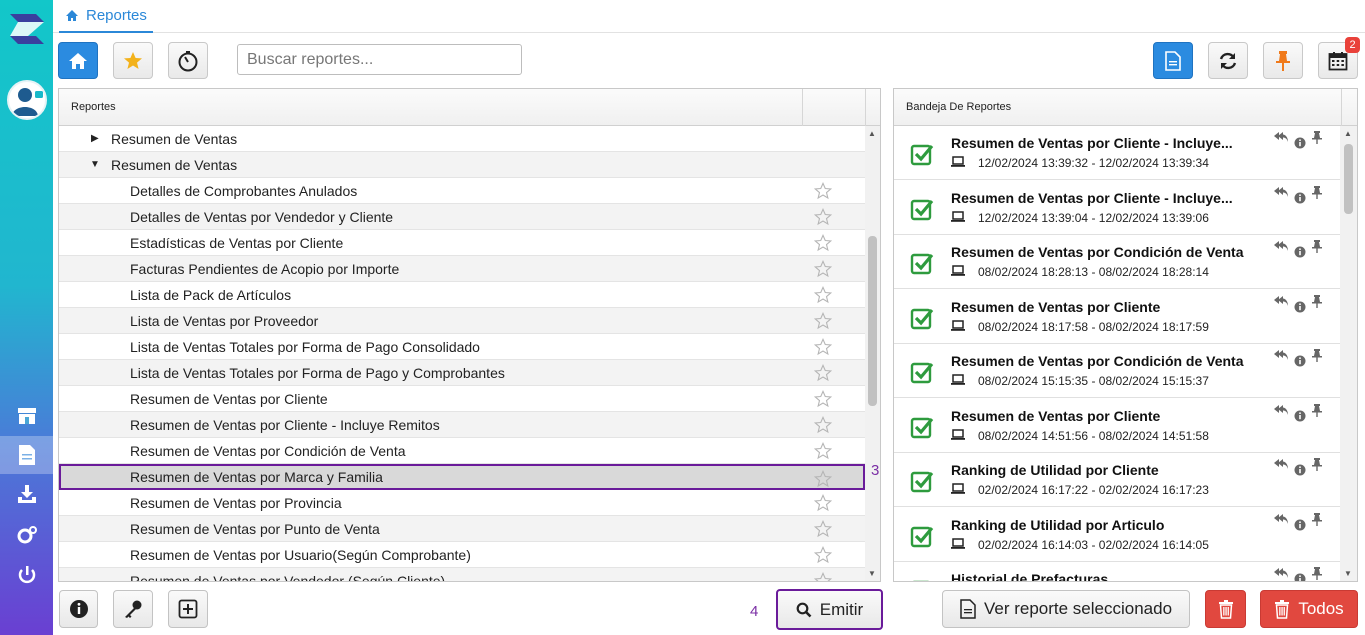 The image size is (1365, 635). What do you see at coordinates (95, 164) in the screenshot?
I see `caret-down-icon: ▼` at bounding box center [95, 164].